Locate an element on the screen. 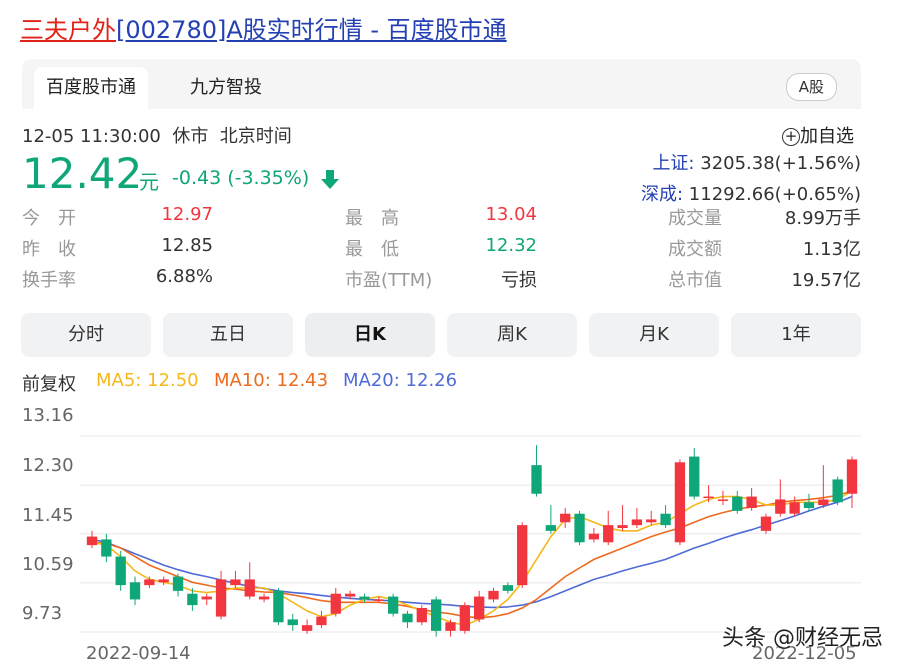 The width and height of the screenshot is (911, 668). x-axis-start-label: 2022-09-14 is located at coordinates (138, 653).